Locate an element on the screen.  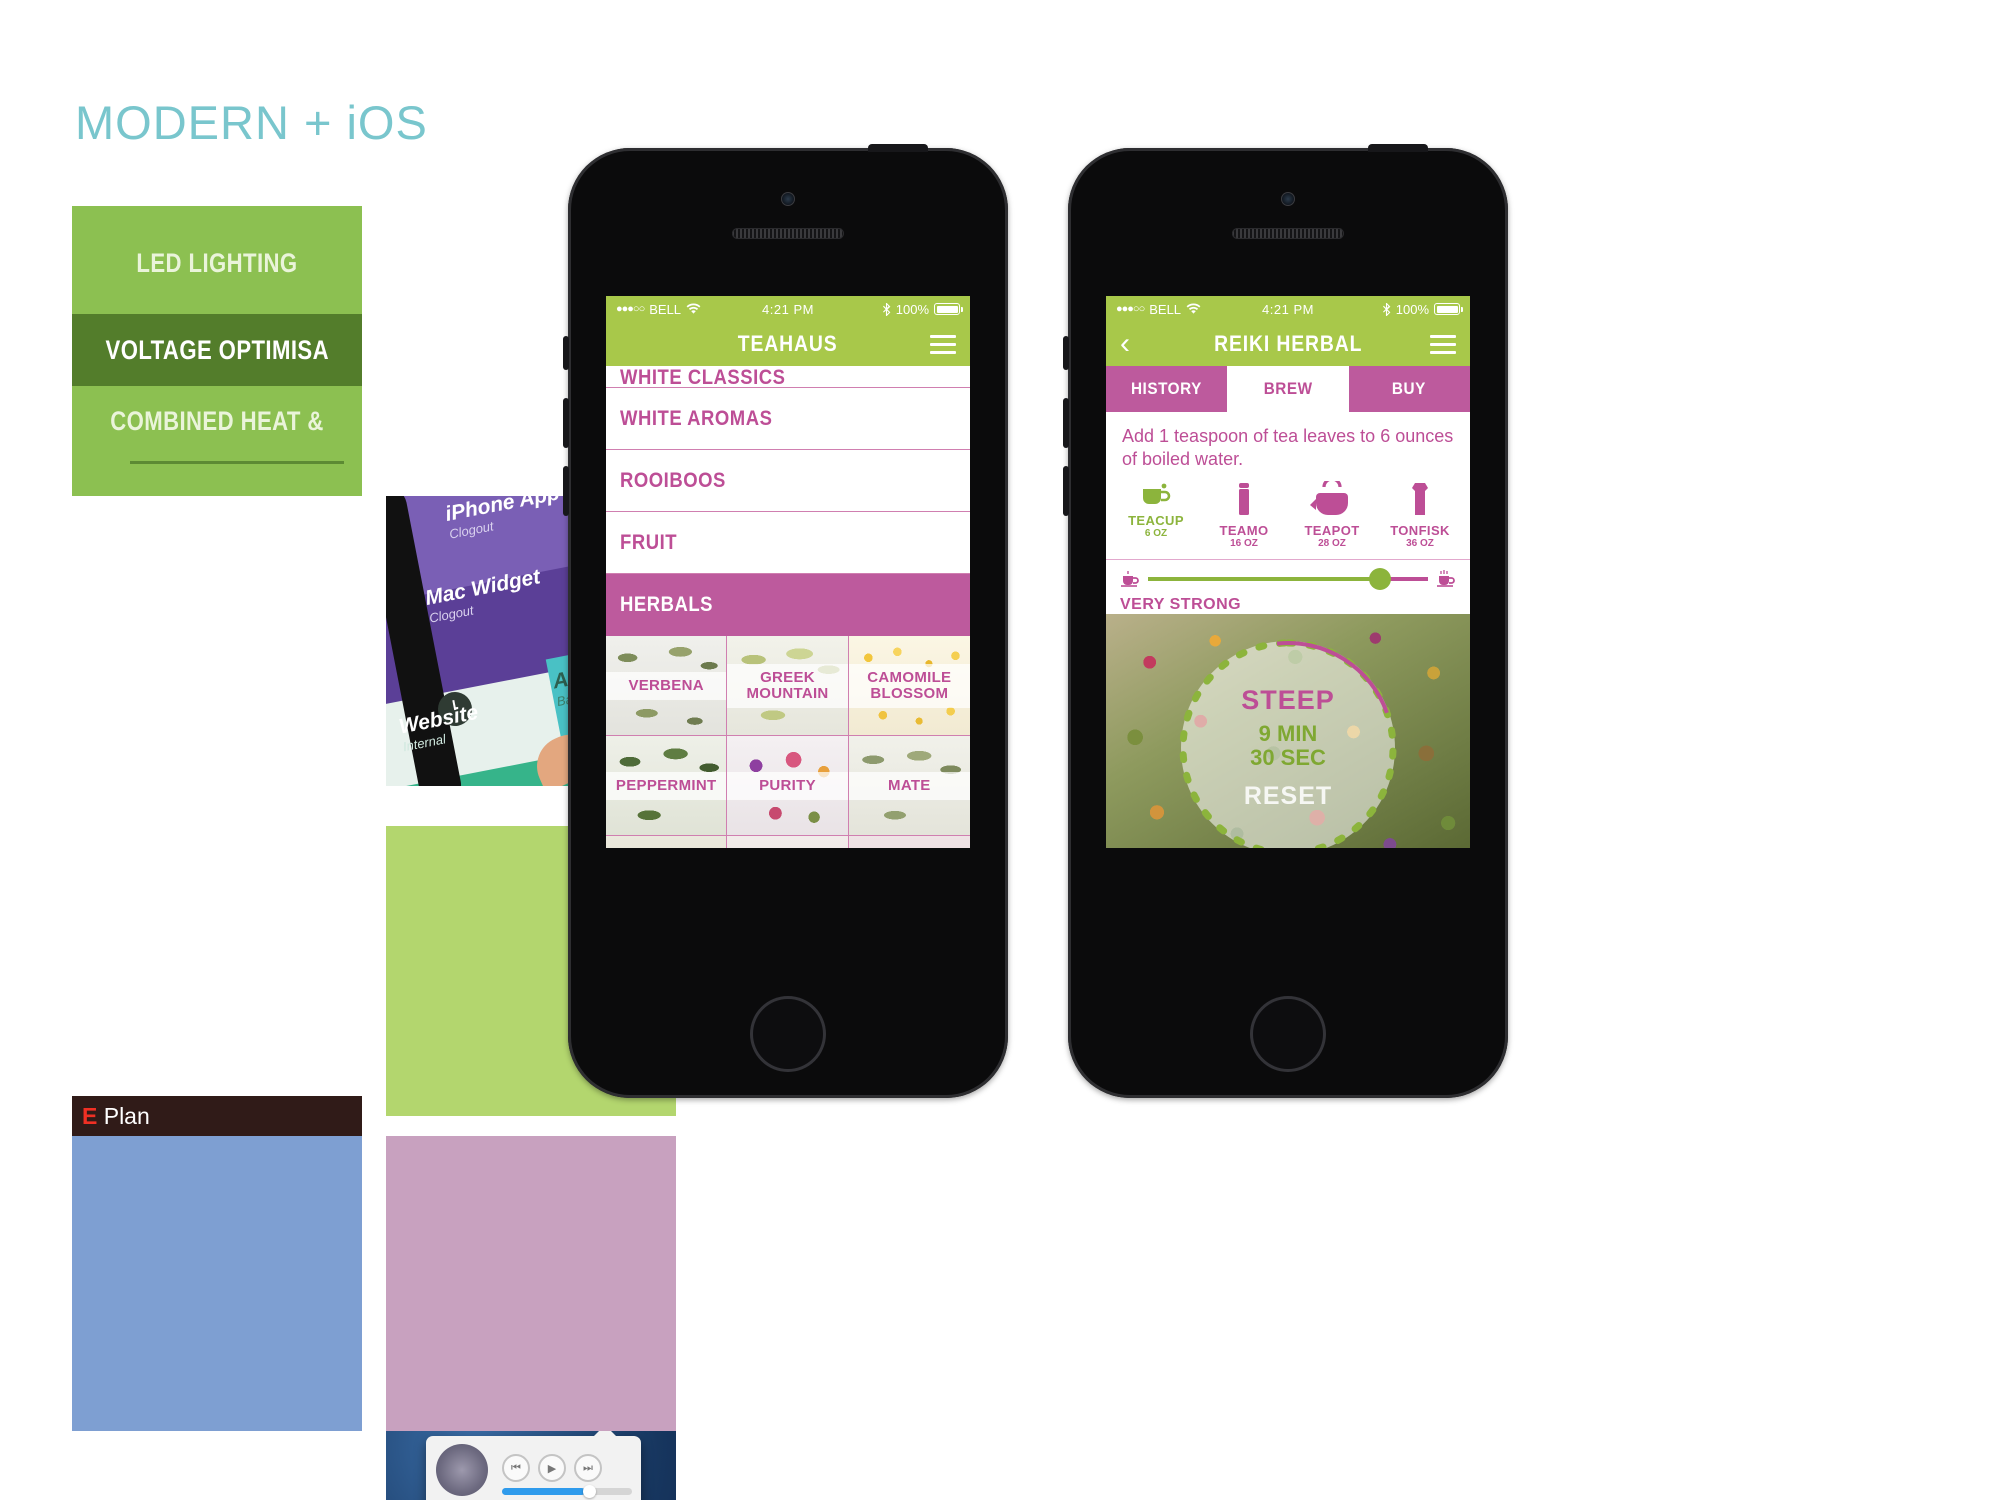
category-item-rooiboos: ROOIBOOS is located at coordinates (788, 481).